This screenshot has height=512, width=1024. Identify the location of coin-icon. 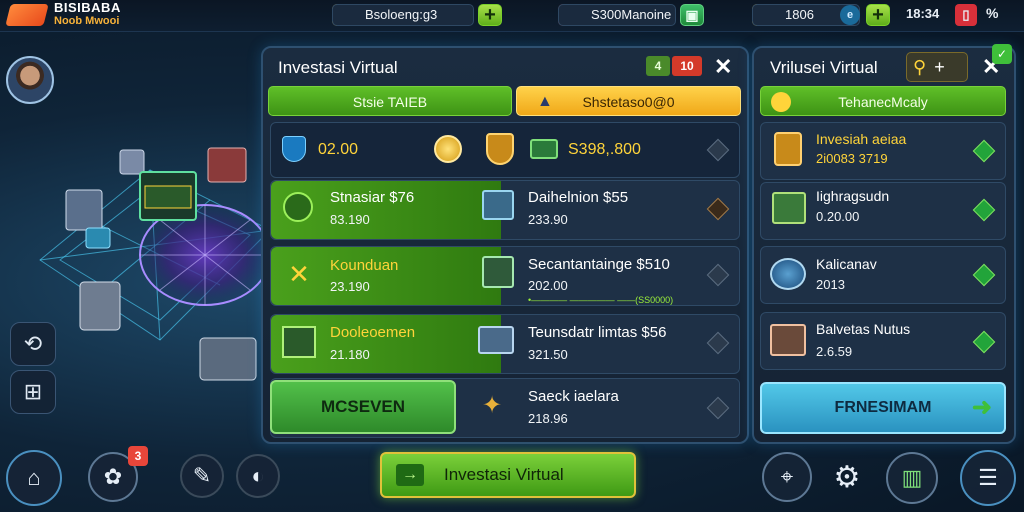
(448, 149).